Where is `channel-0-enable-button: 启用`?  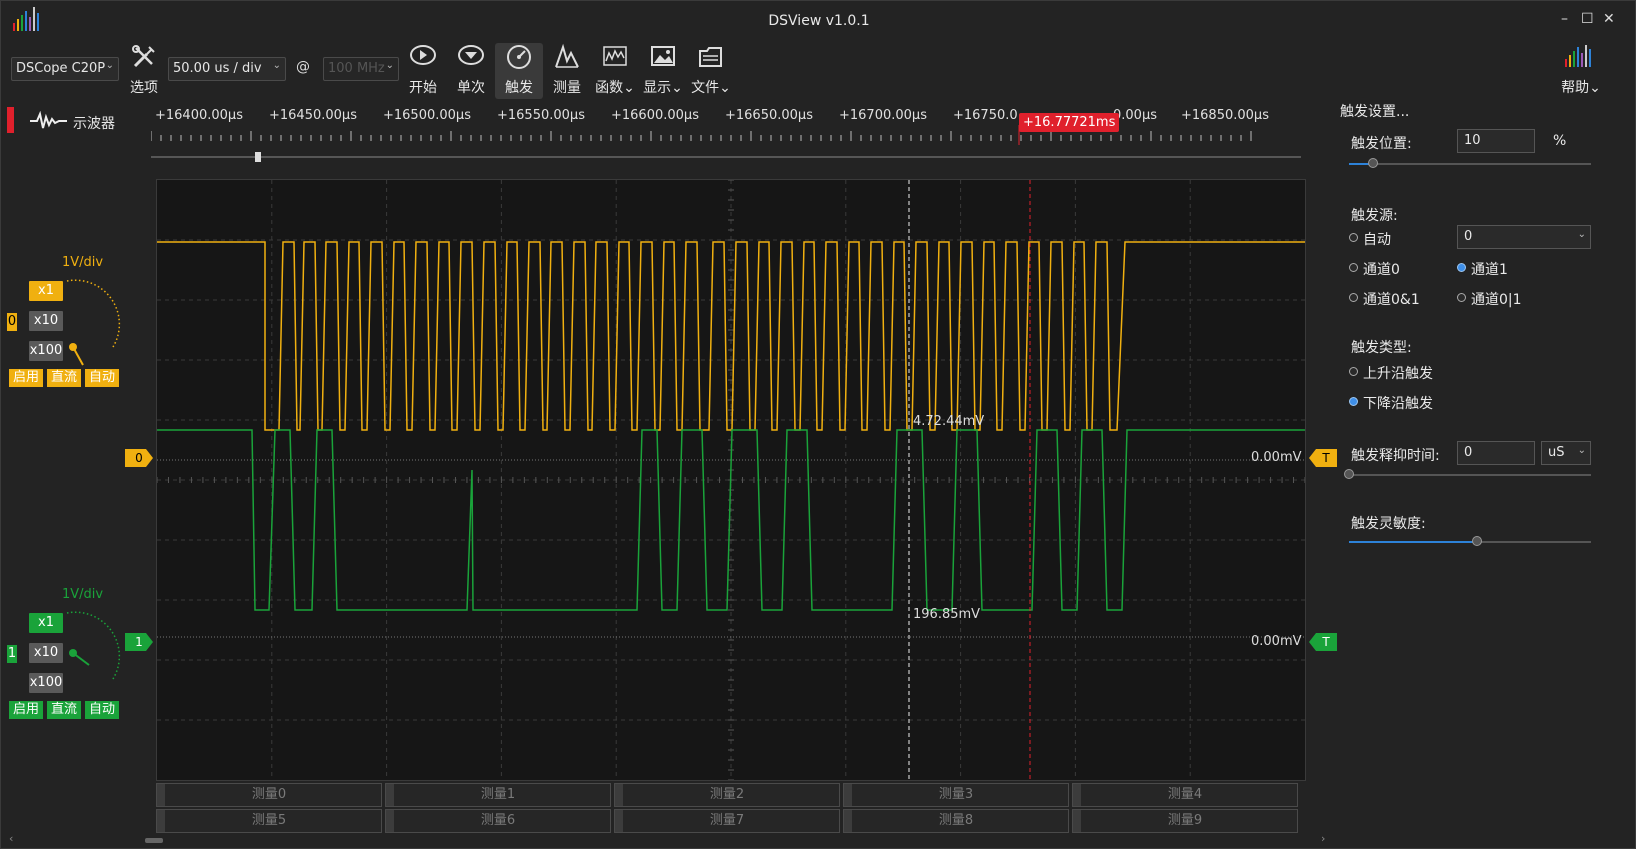 channel-0-enable-button: 启用 is located at coordinates (26, 378).